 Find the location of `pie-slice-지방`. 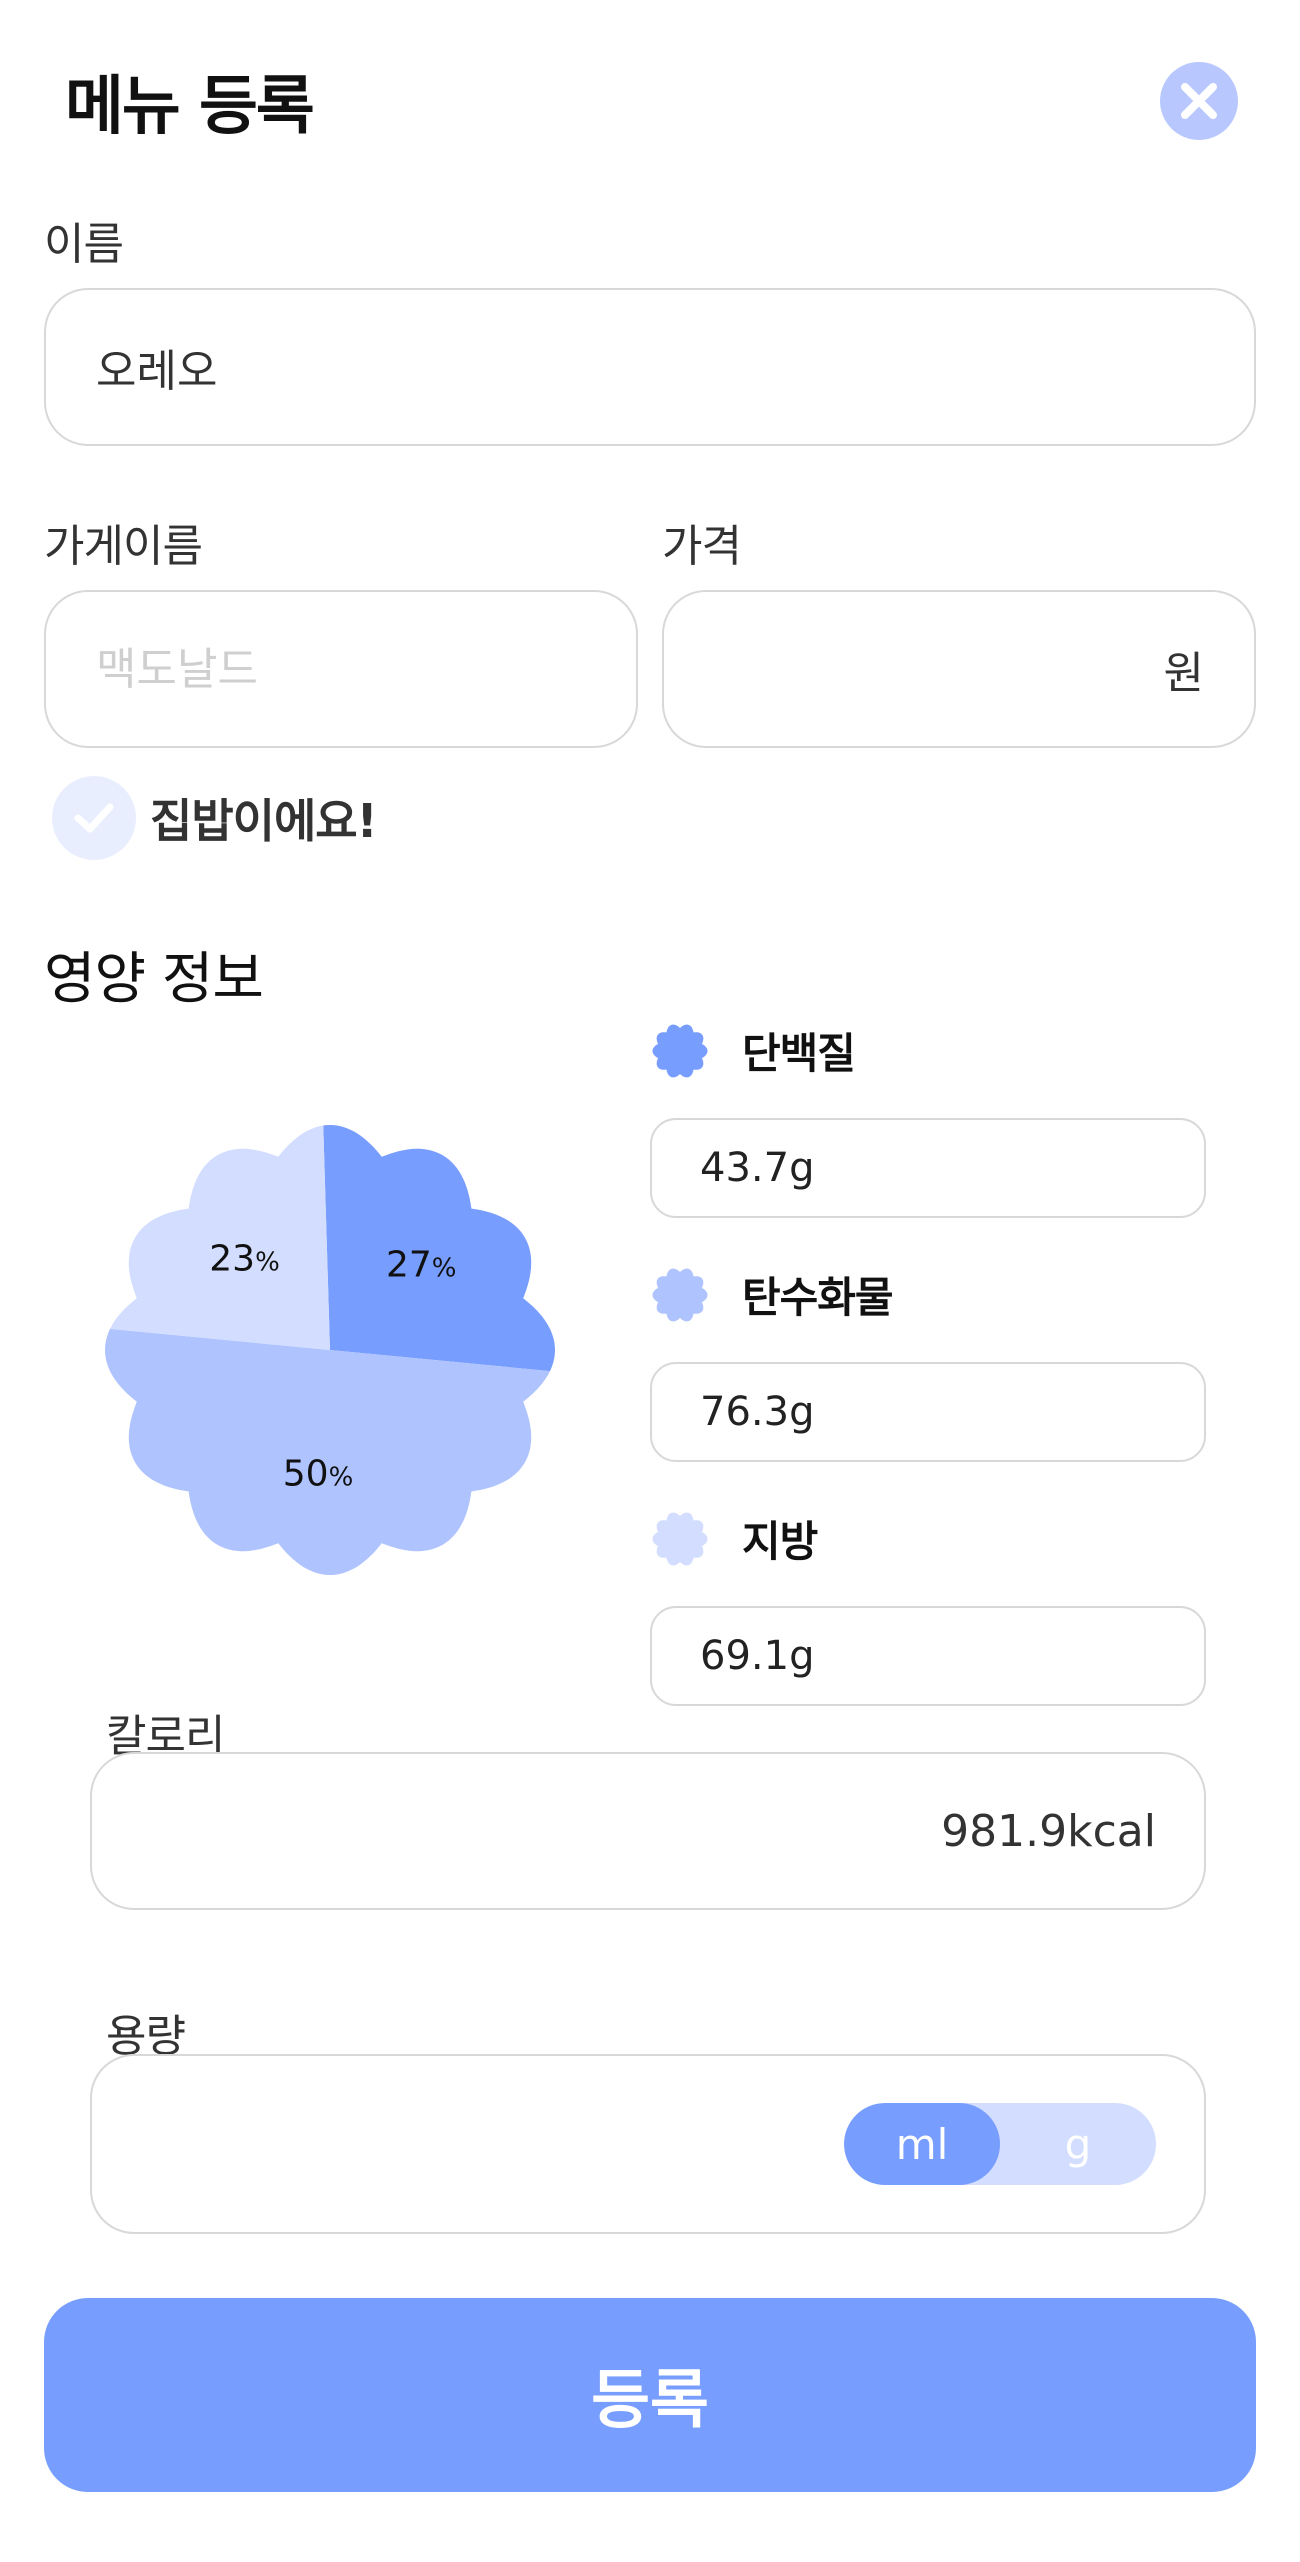

pie-slice-지방 is located at coordinates (217, 1237).